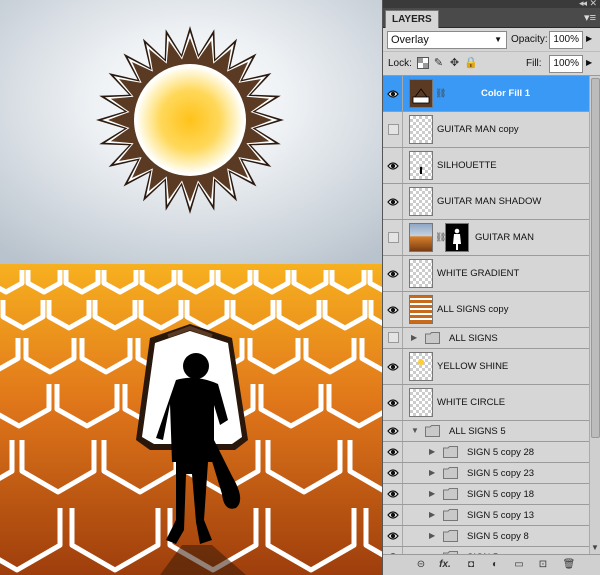 The image size is (600, 575). I want to click on add-mask-icon: ◘, so click(471, 565).